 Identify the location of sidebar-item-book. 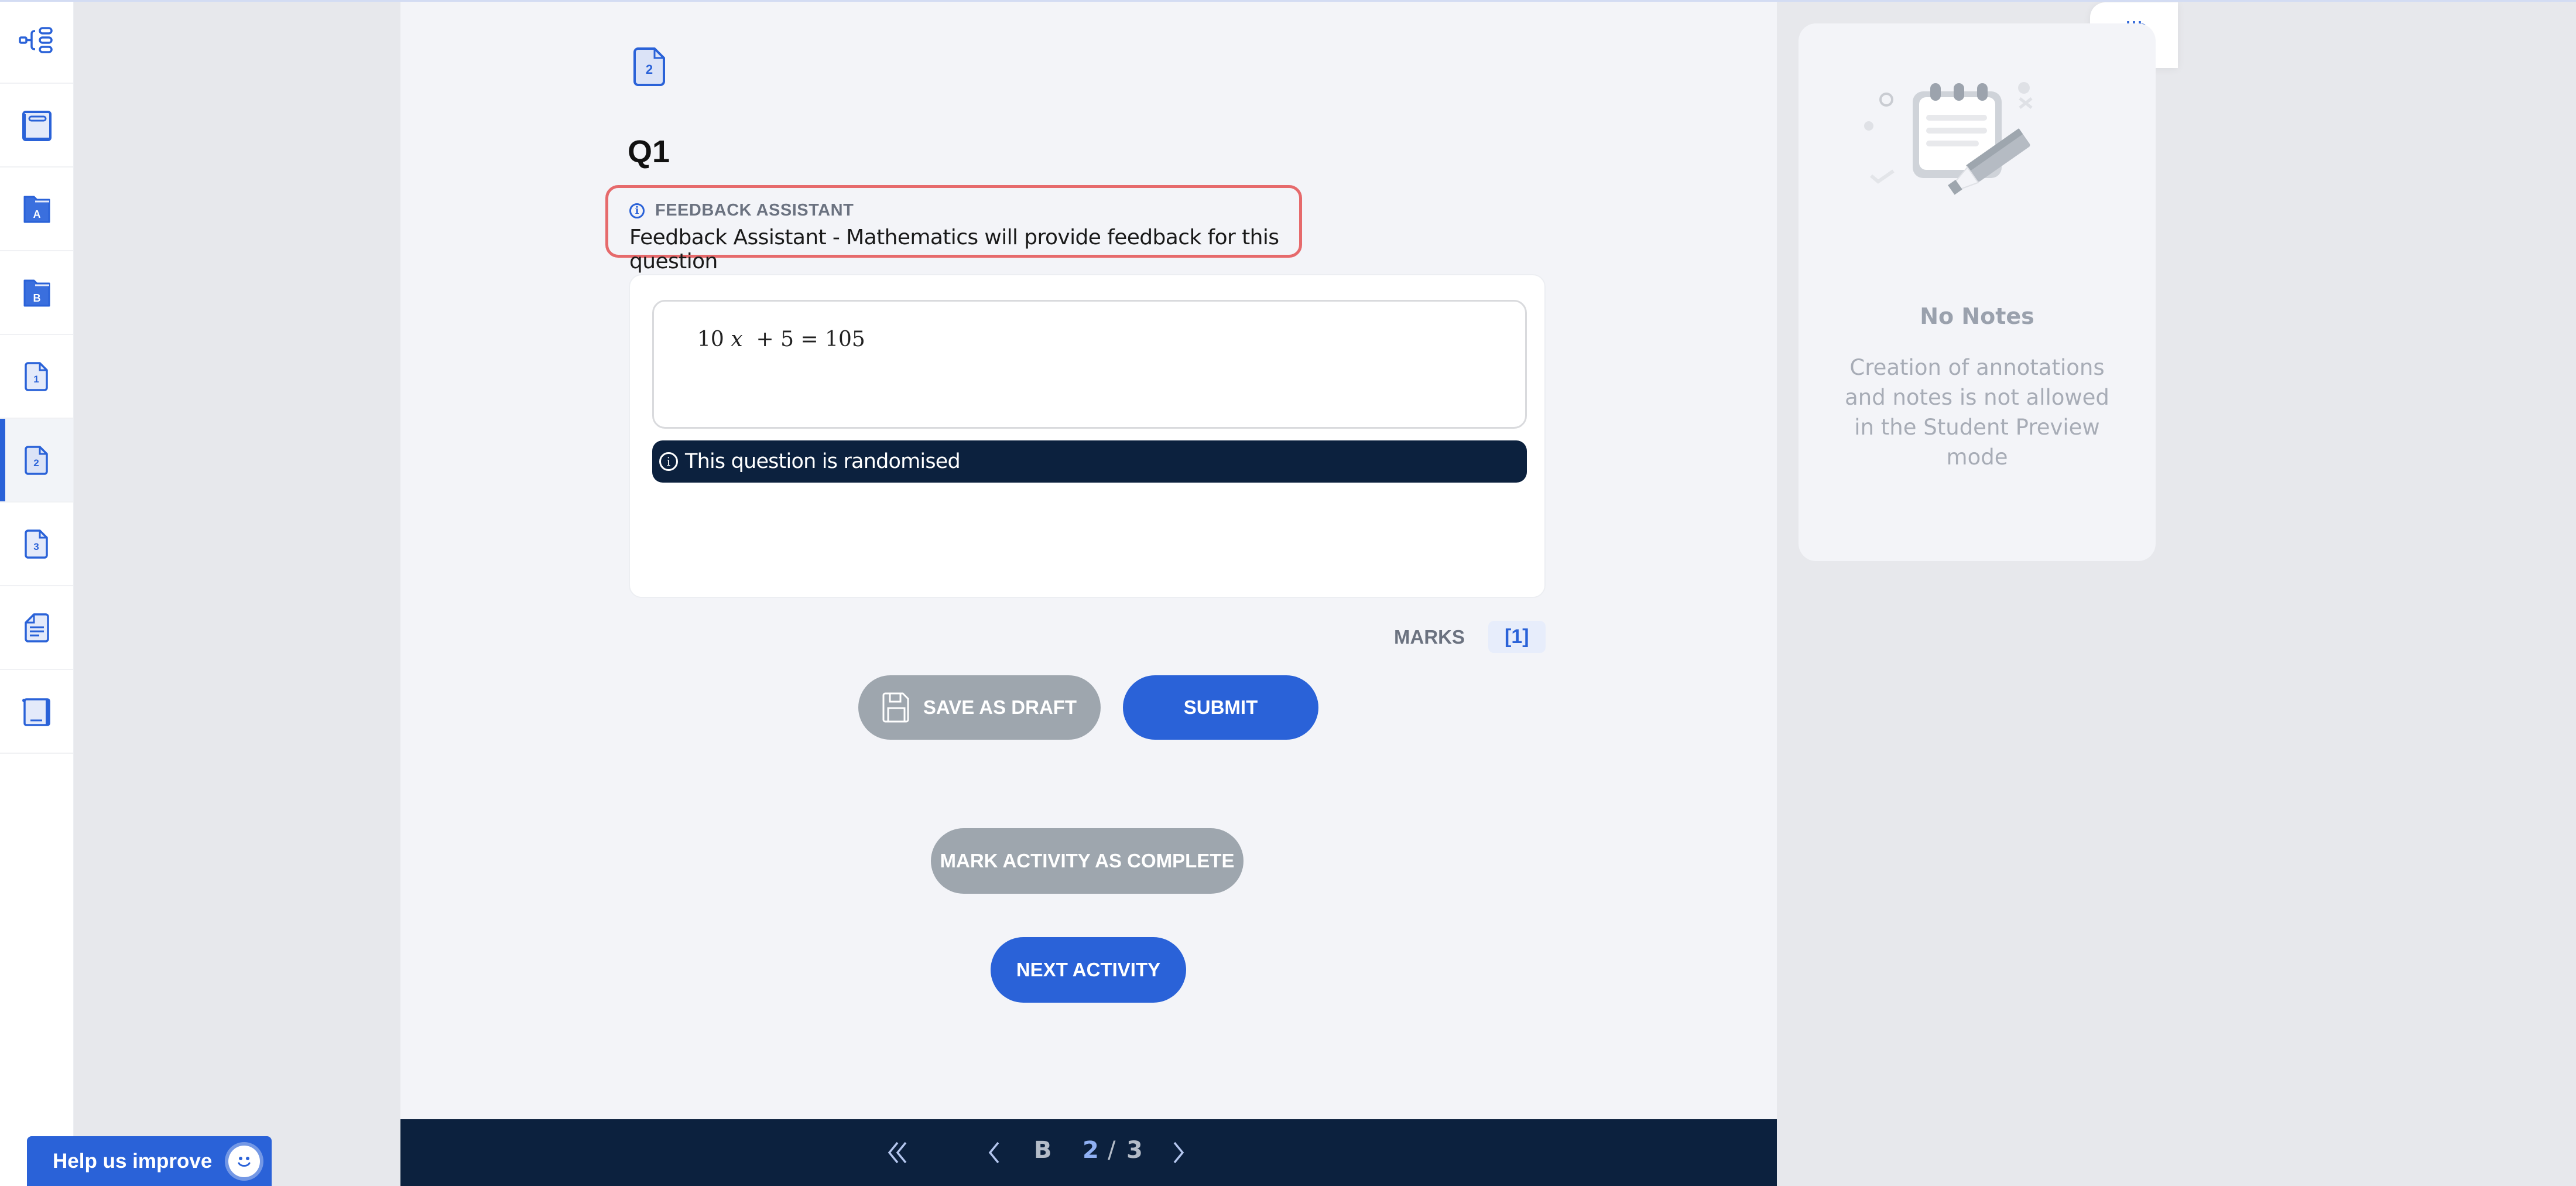
(36, 126).